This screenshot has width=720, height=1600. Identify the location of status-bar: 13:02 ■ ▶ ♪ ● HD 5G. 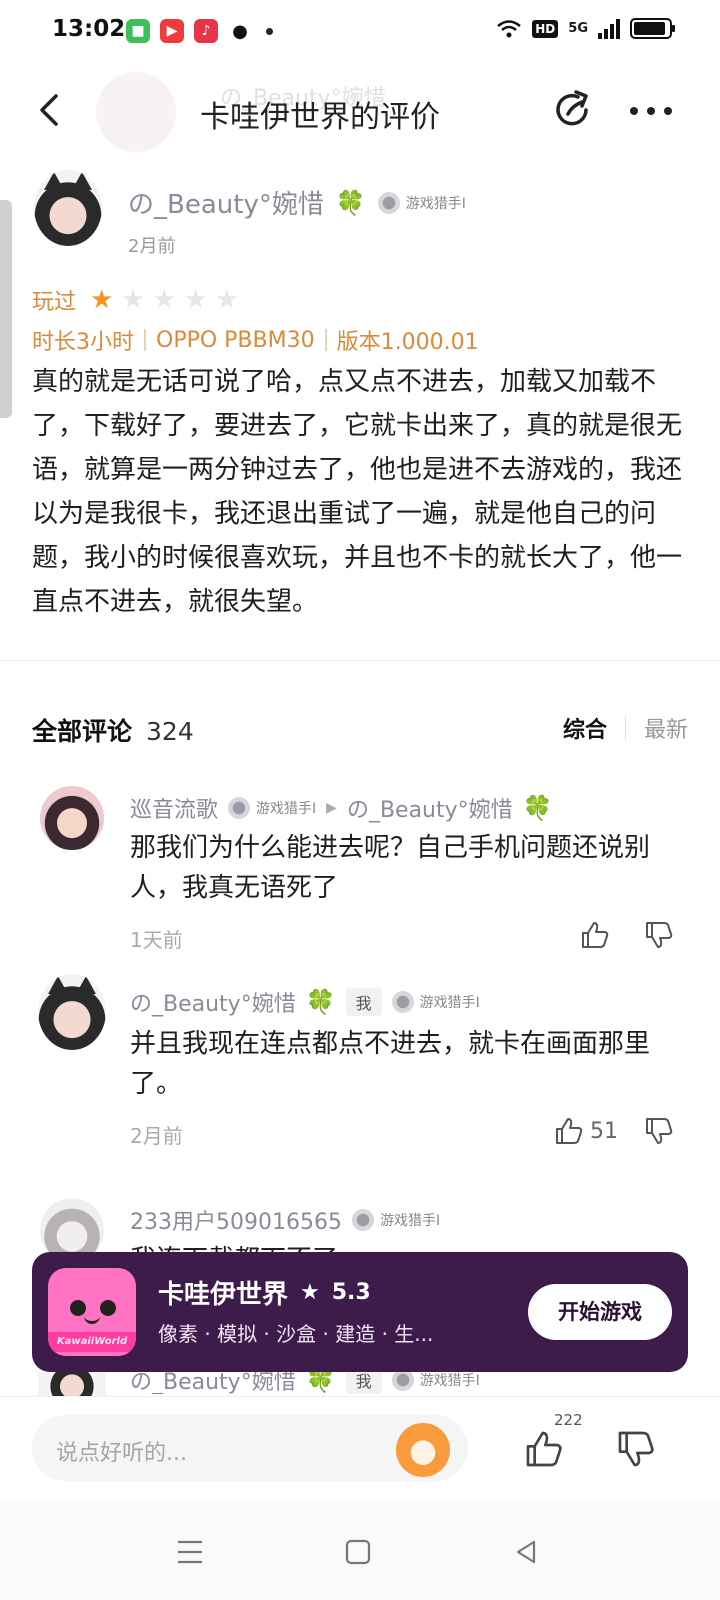
(360, 32).